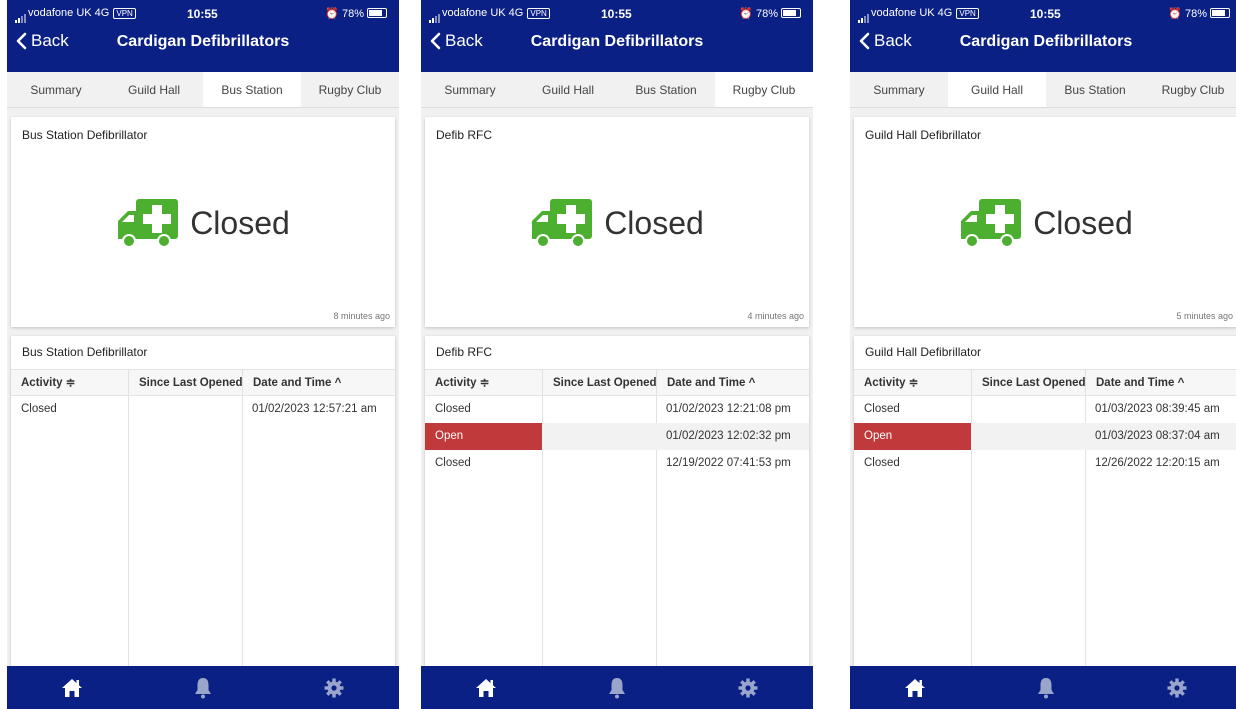 This screenshot has height=709, width=1236. I want to click on activity-cell: Open, so click(912, 436).